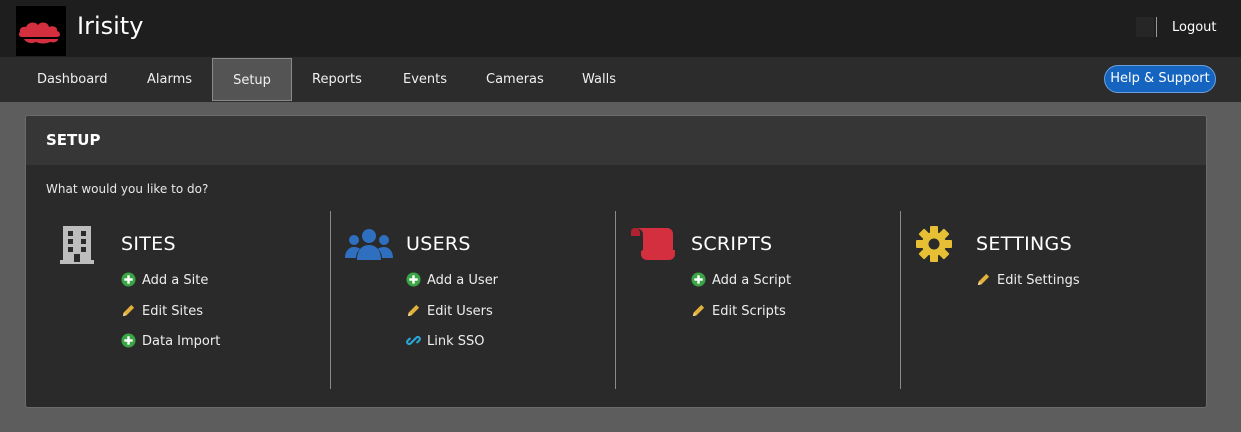  What do you see at coordinates (252, 79) in the screenshot?
I see `nav-tab-setup: Setup` at bounding box center [252, 79].